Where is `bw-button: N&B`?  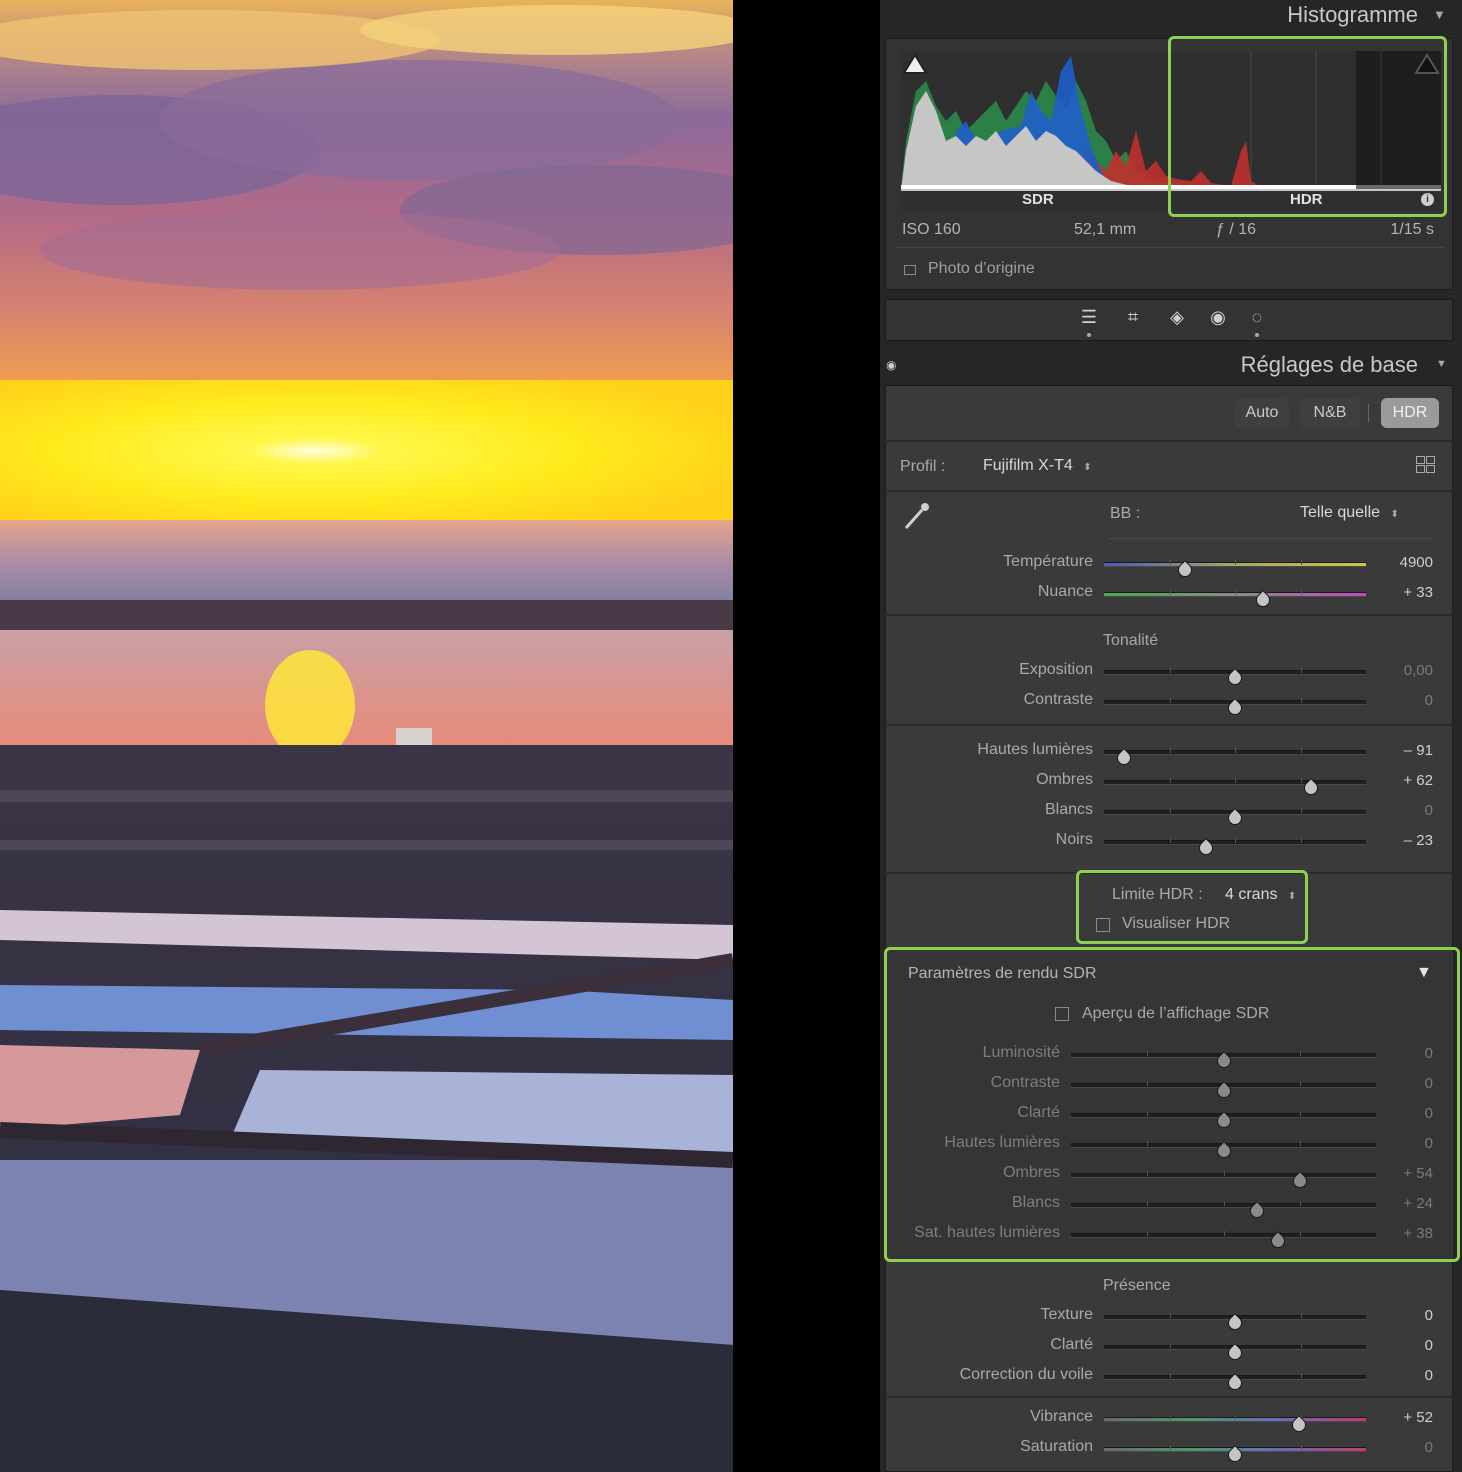 bw-button: N&B is located at coordinates (1330, 413).